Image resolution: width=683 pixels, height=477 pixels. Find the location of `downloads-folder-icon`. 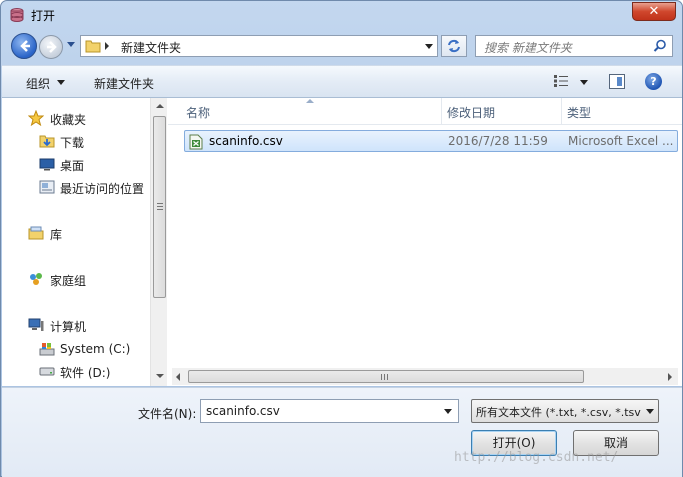

downloads-folder-icon is located at coordinates (47, 141).